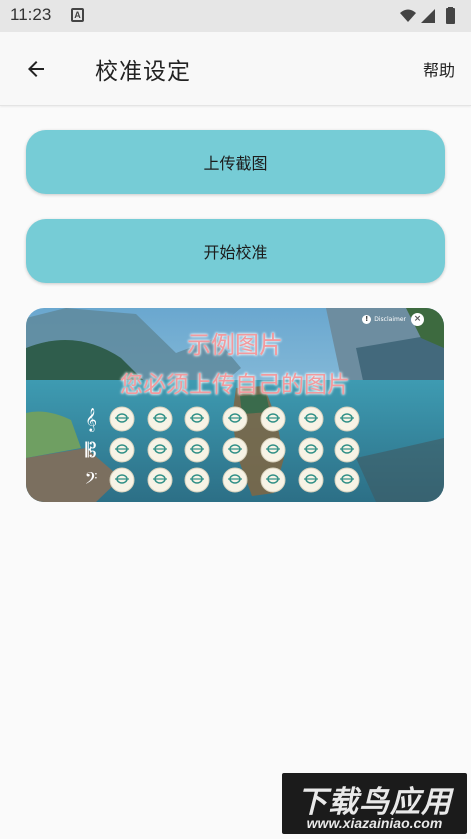 The image size is (471, 839). I want to click on status-time: 11:23, so click(31, 14).